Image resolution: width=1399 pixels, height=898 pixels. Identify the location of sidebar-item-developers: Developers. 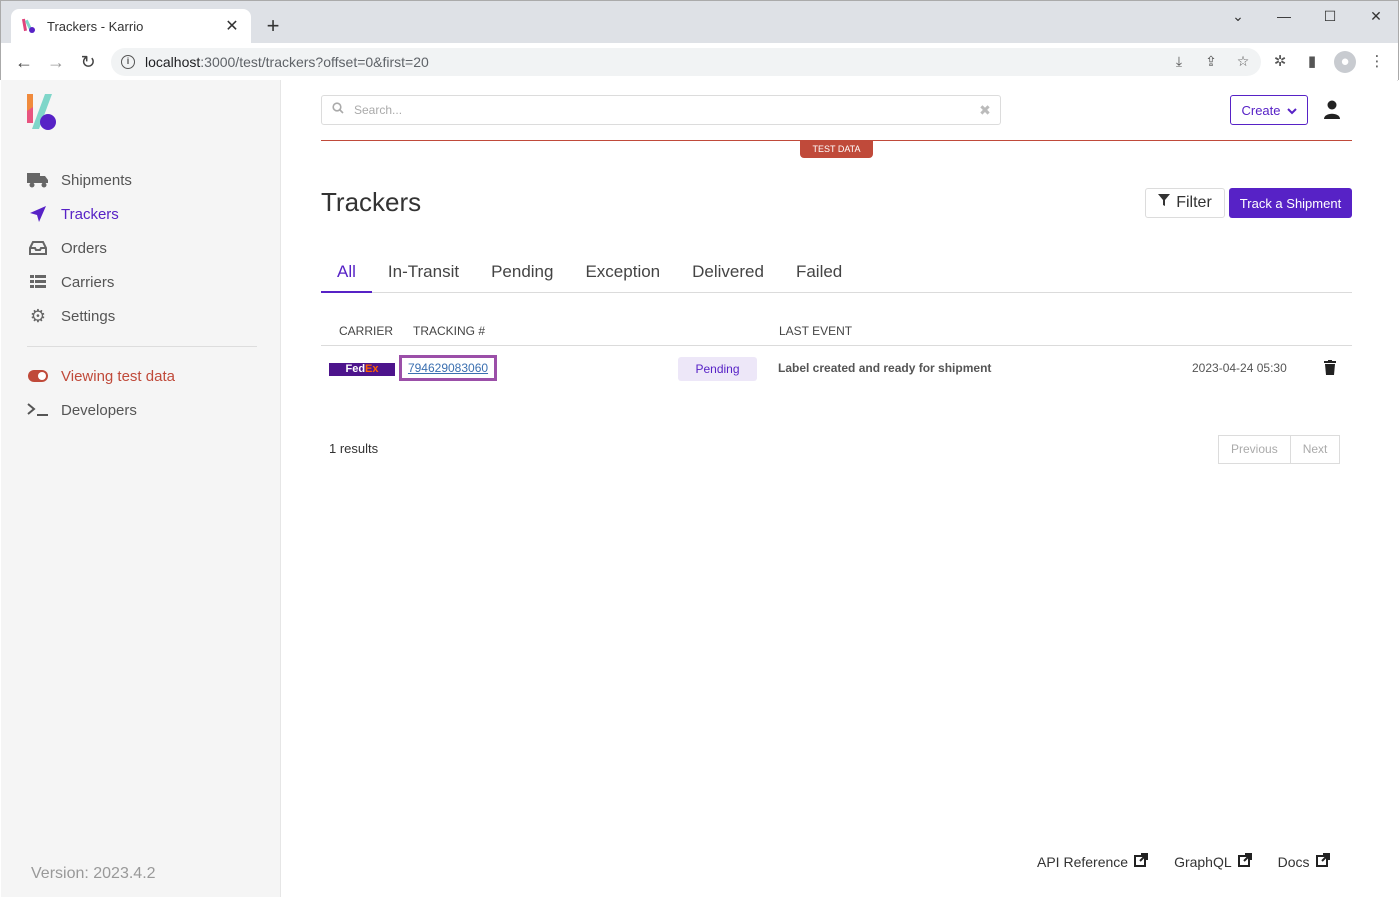
(147, 410).